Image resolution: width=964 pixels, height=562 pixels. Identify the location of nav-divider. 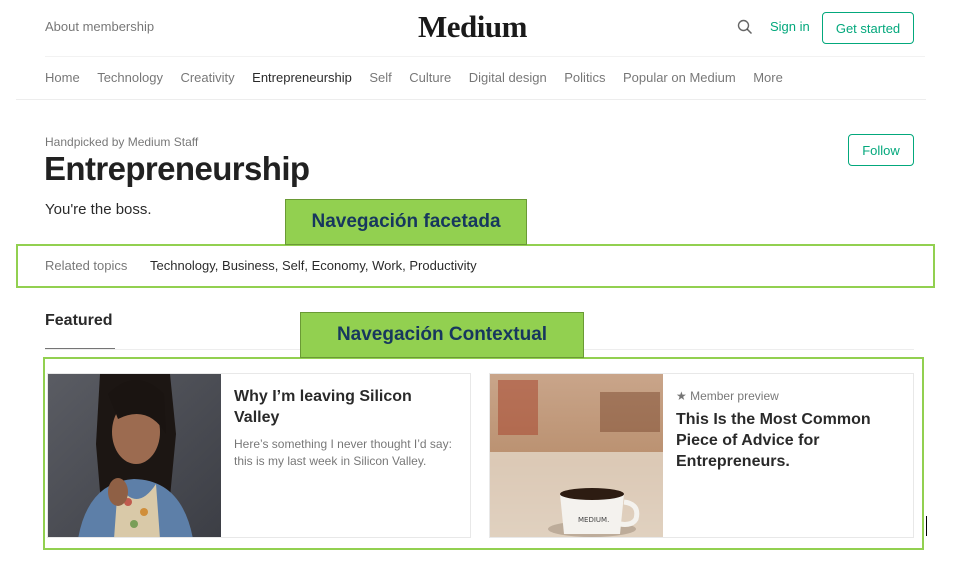
(471, 99).